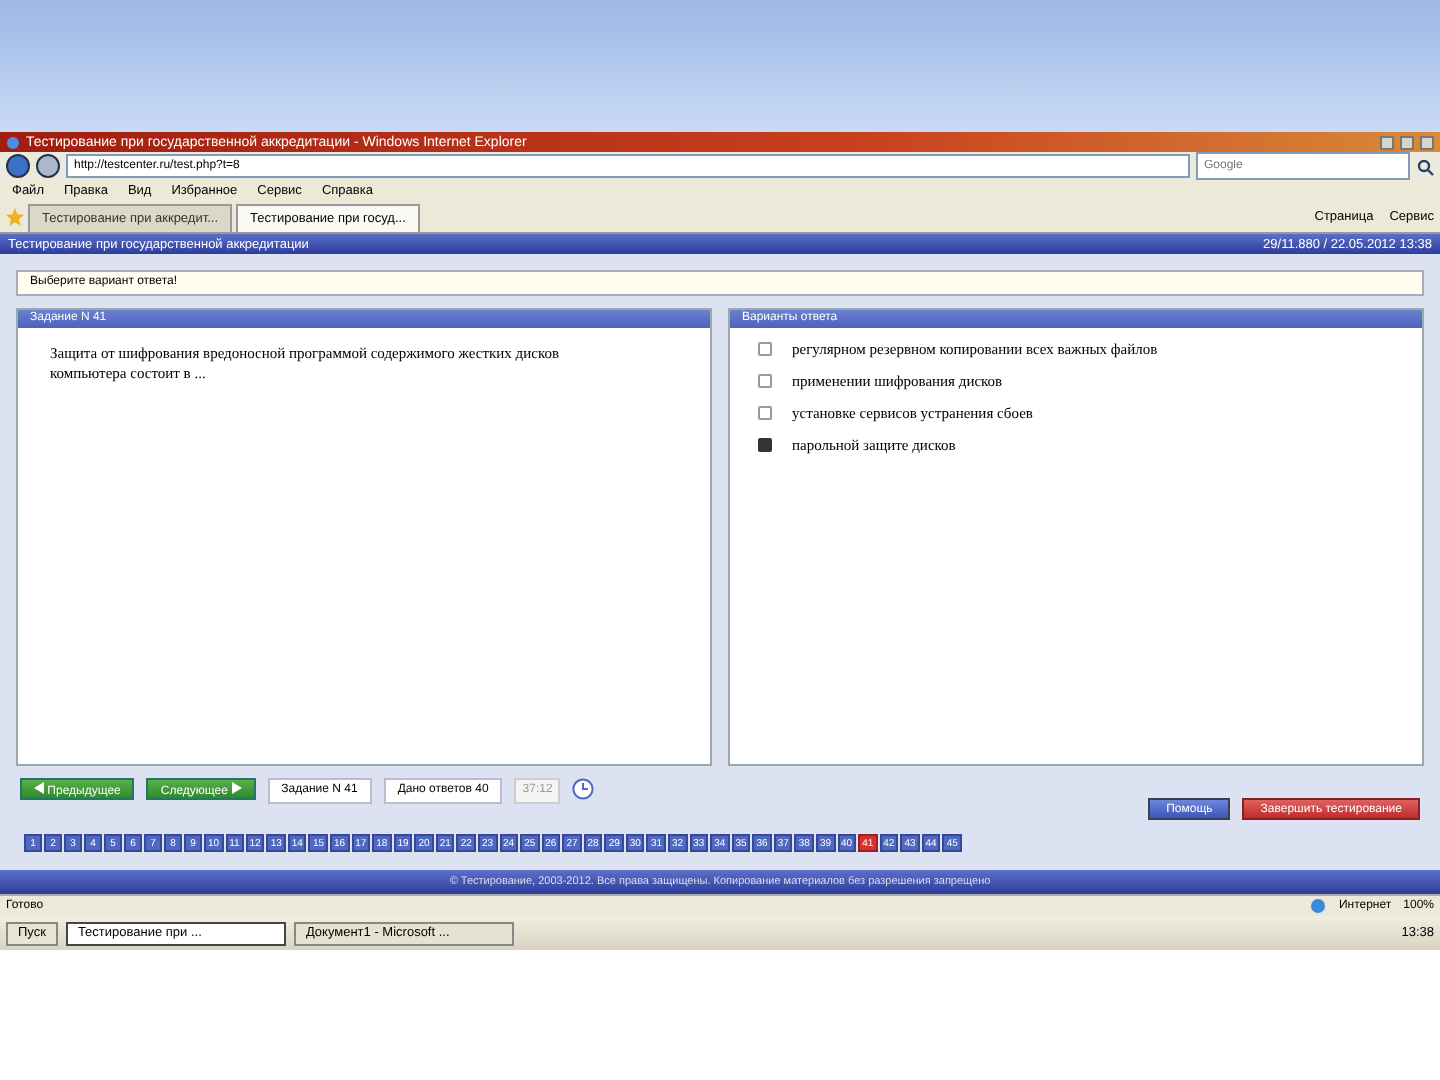 This screenshot has width=1440, height=1080. Describe the element at coordinates (583, 789) in the screenshot. I see `clock-icon` at that location.